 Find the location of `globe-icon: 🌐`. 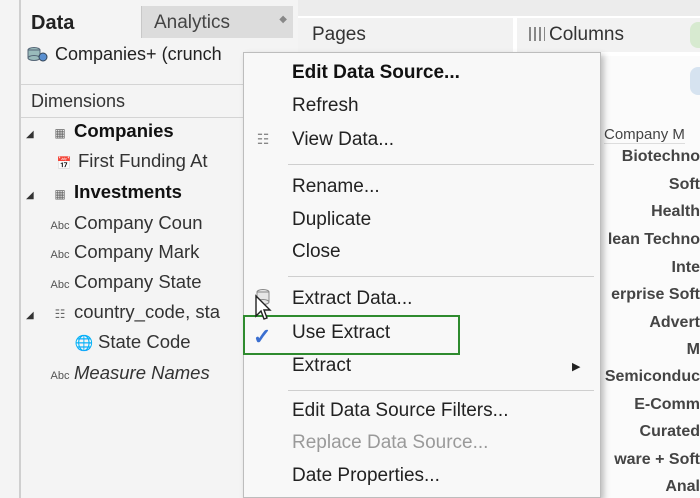

globe-icon: 🌐 is located at coordinates (84, 343).